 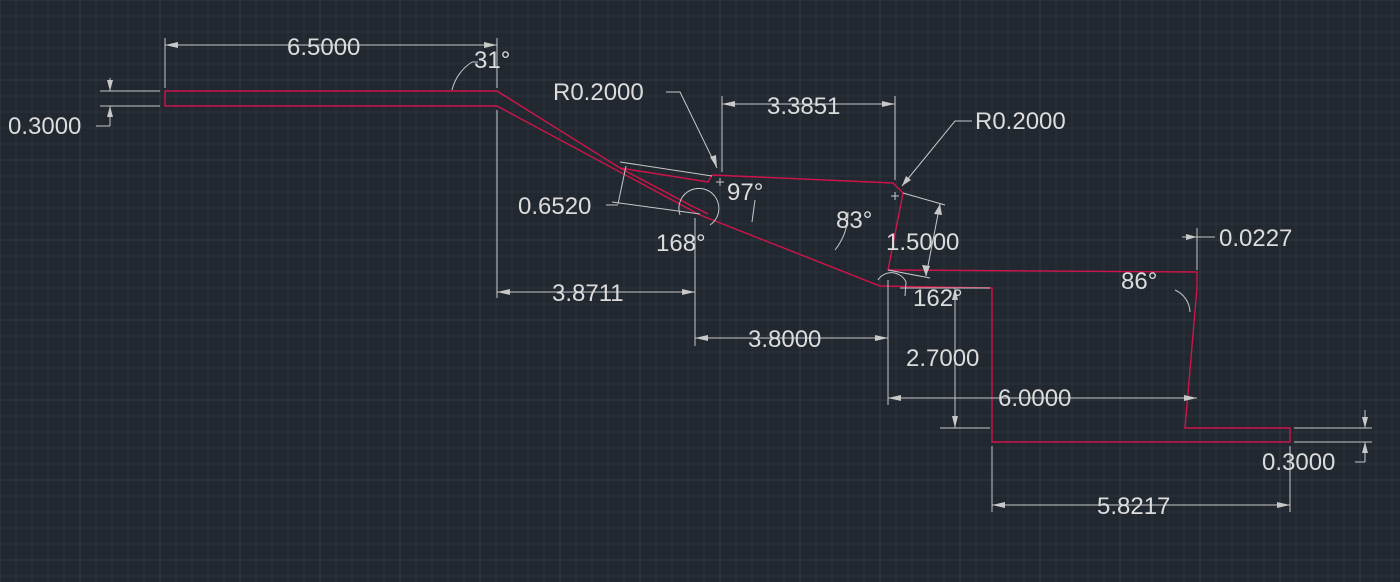 What do you see at coordinates (1020, 121) in the screenshot?
I see `dim-radius-upper-right: R0.2000` at bounding box center [1020, 121].